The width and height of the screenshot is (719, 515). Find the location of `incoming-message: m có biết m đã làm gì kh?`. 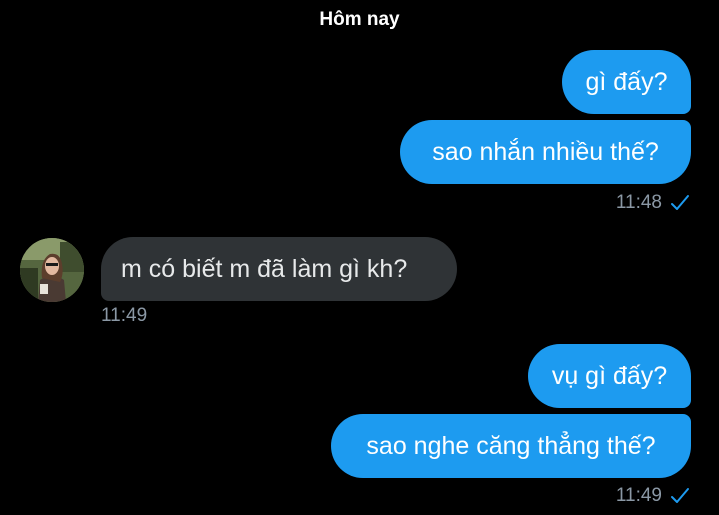

incoming-message: m có biết m đã làm gì kh? is located at coordinates (279, 269).